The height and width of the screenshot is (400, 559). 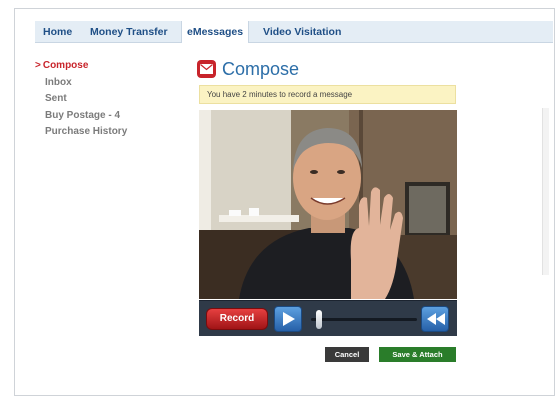 I want to click on save-attach-button: Save & Attach, so click(x=417, y=354).